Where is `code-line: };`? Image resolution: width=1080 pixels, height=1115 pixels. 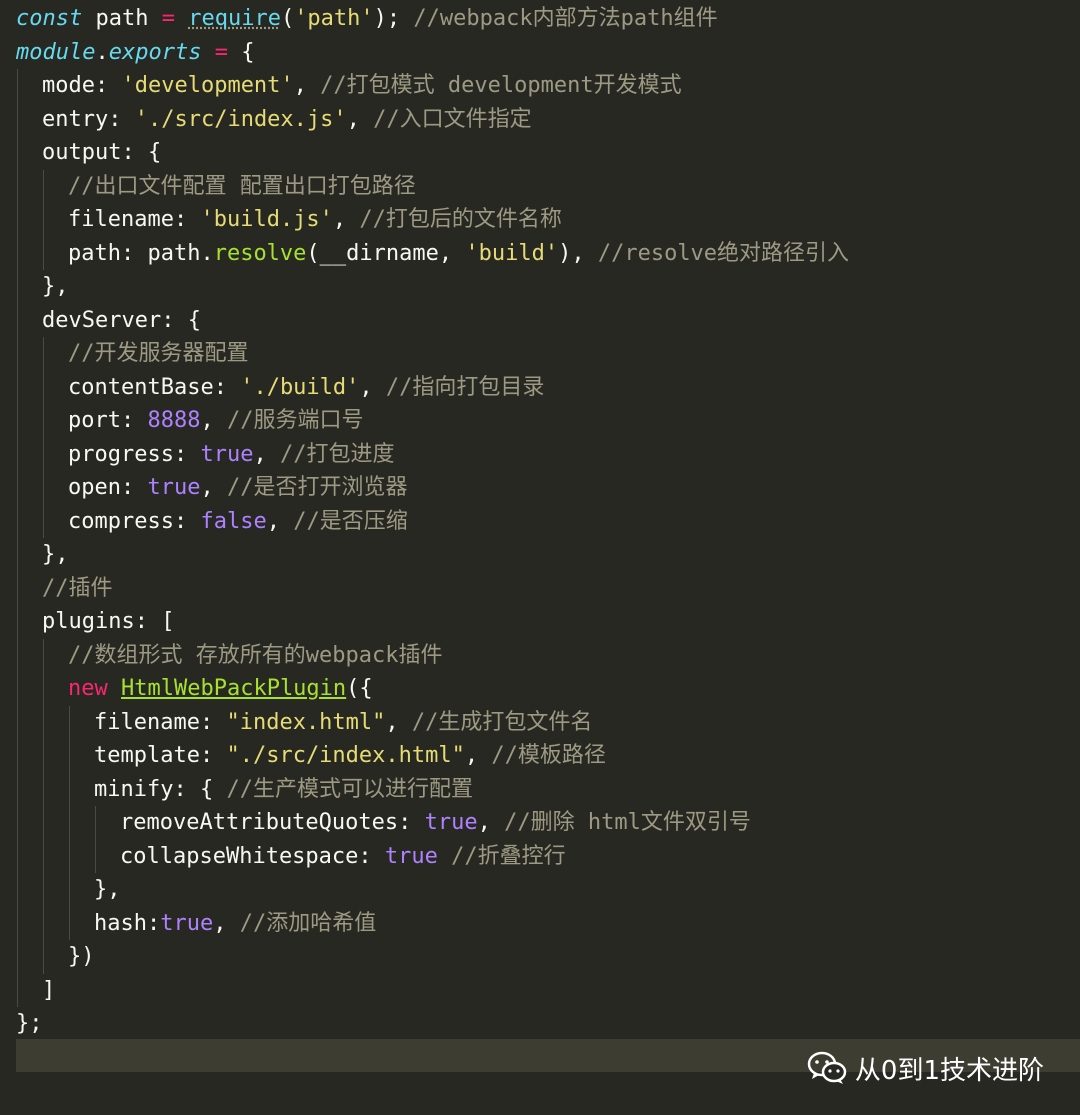 code-line: }; is located at coordinates (29, 1024).